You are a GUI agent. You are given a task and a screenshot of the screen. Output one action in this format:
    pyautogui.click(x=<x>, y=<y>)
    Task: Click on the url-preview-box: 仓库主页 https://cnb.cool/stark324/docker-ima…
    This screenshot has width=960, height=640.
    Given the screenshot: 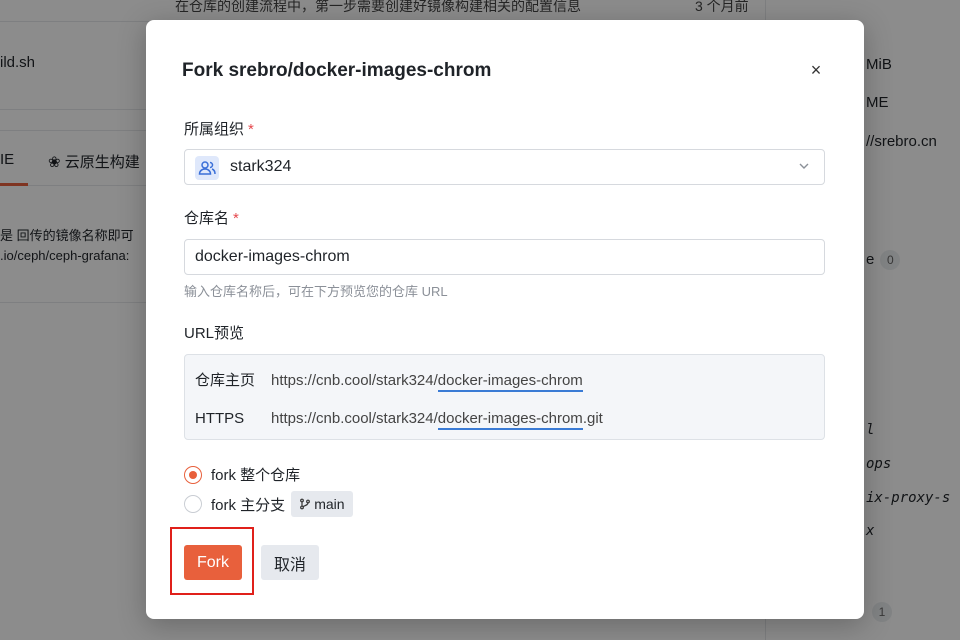 What is the action you would take?
    pyautogui.click(x=504, y=397)
    